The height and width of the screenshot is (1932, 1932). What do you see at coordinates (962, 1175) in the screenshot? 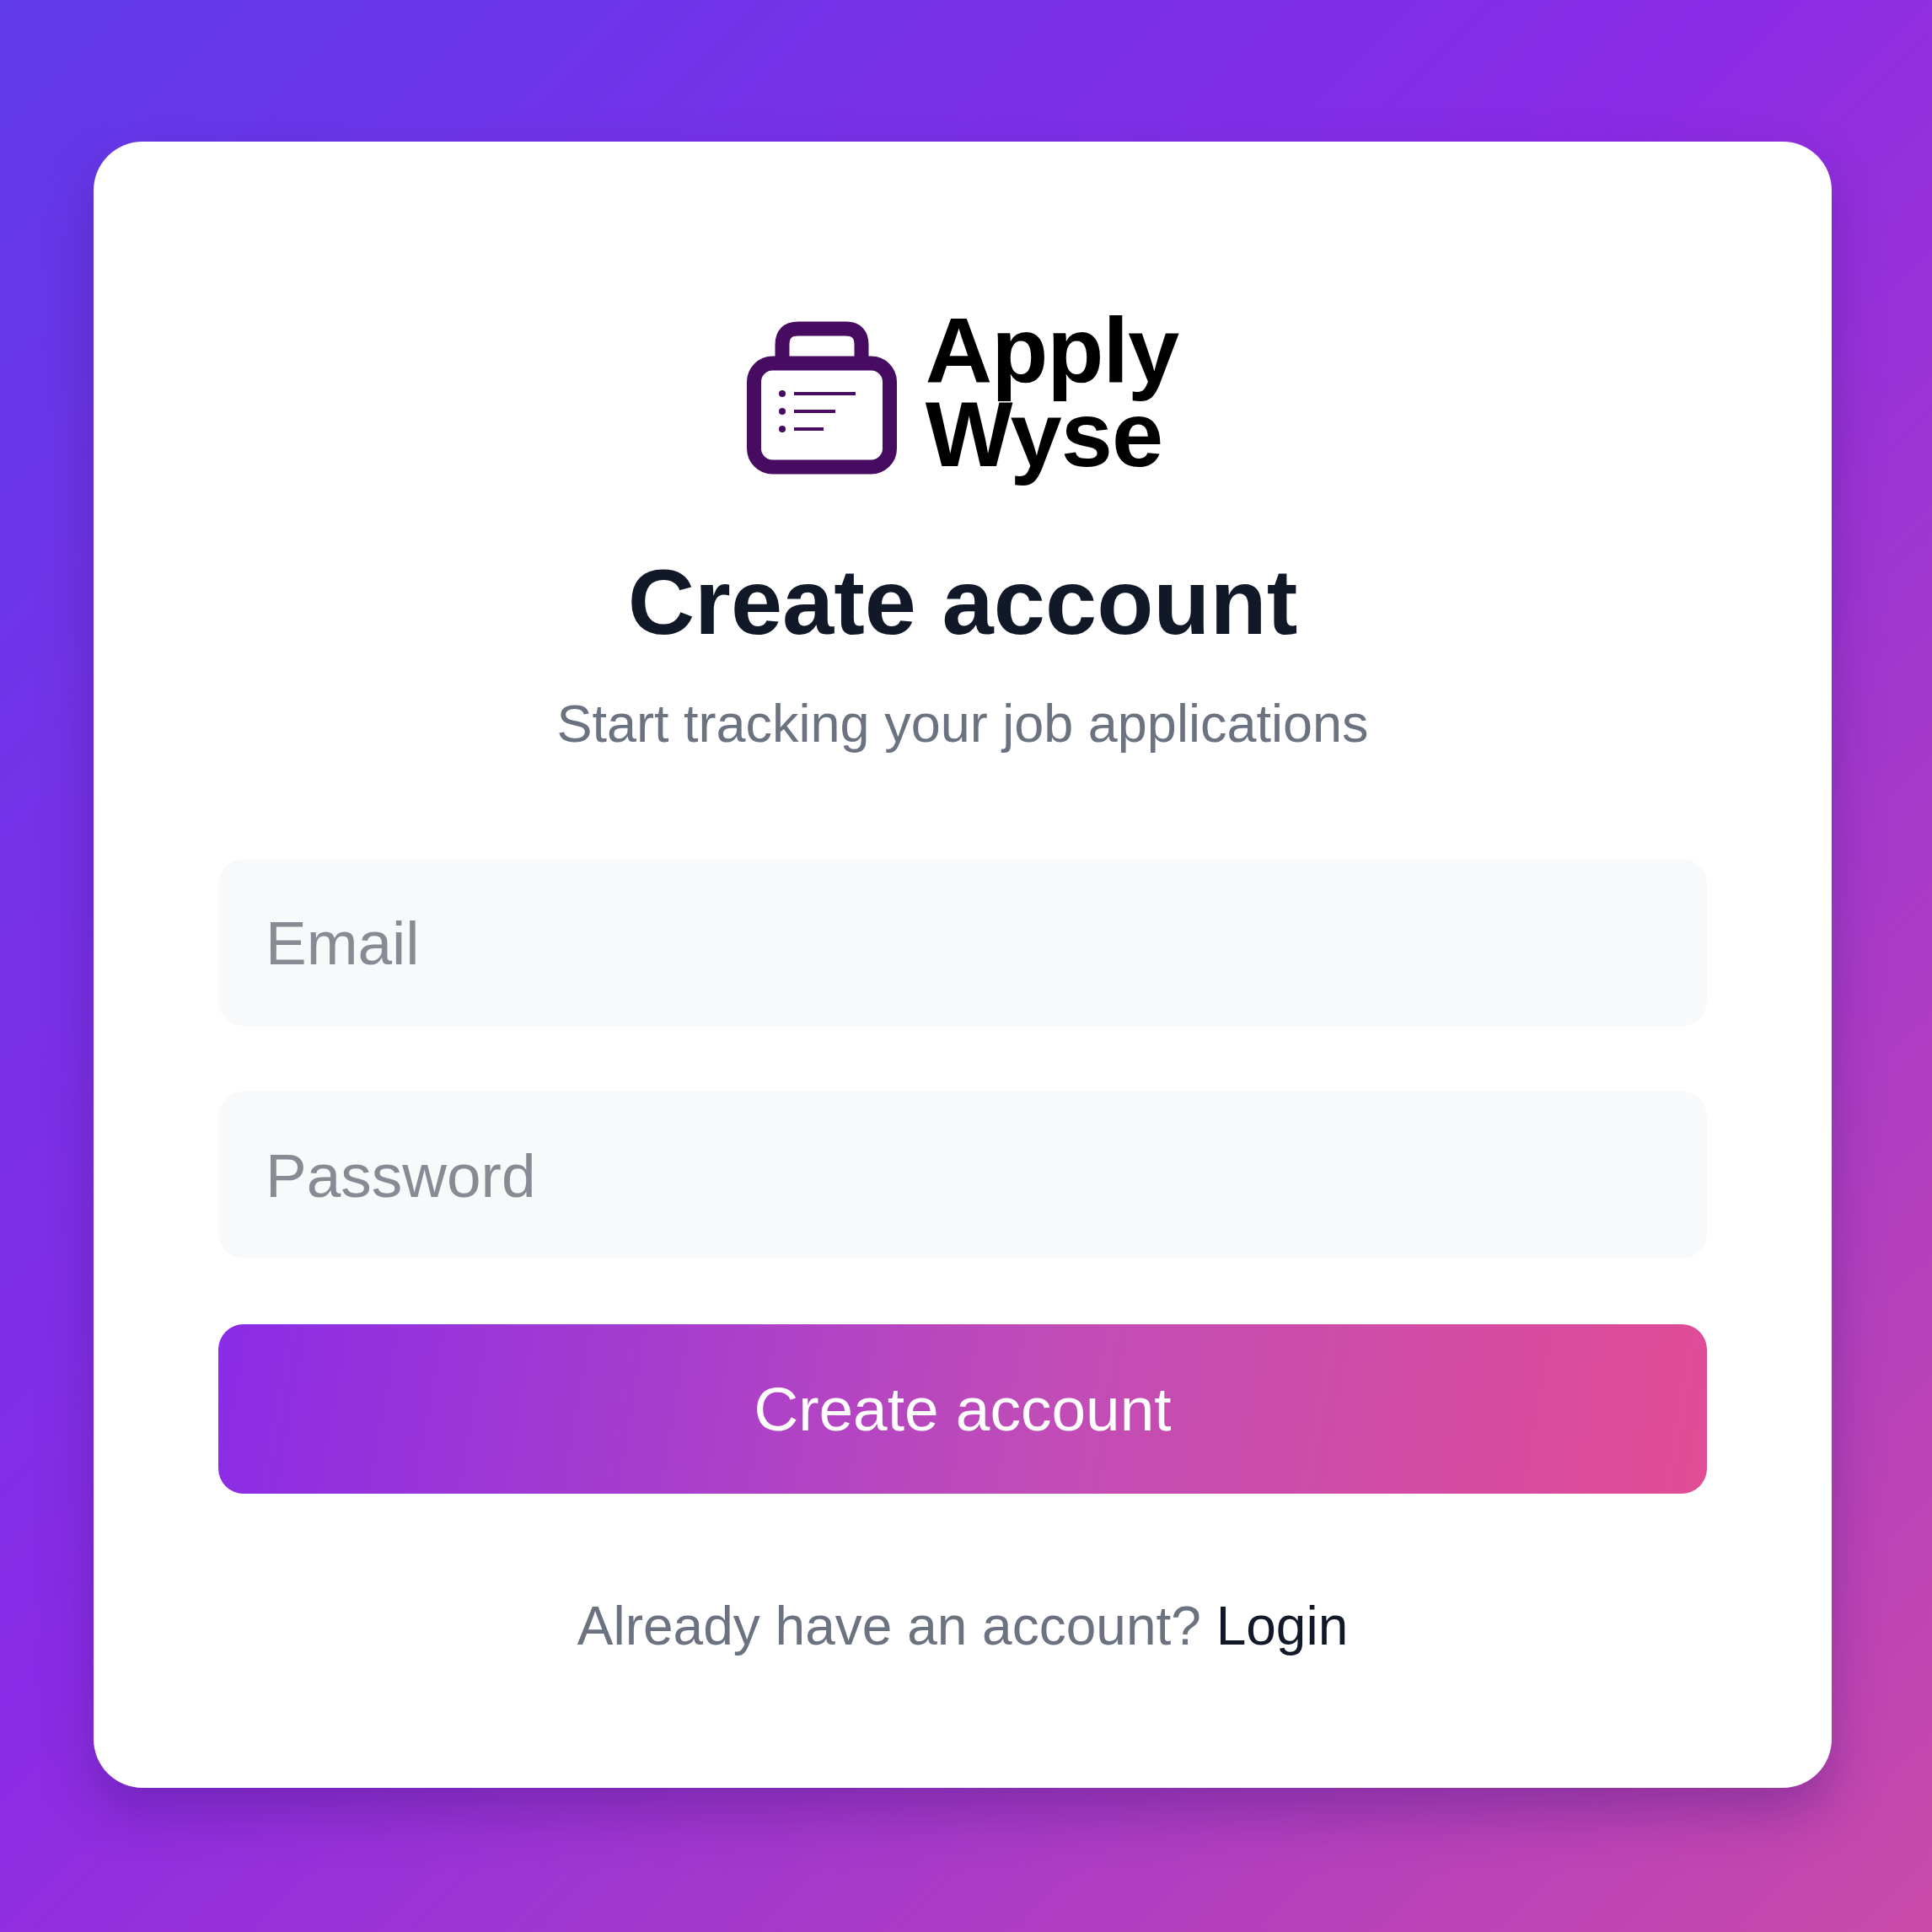
I see `input-field: Password` at bounding box center [962, 1175].